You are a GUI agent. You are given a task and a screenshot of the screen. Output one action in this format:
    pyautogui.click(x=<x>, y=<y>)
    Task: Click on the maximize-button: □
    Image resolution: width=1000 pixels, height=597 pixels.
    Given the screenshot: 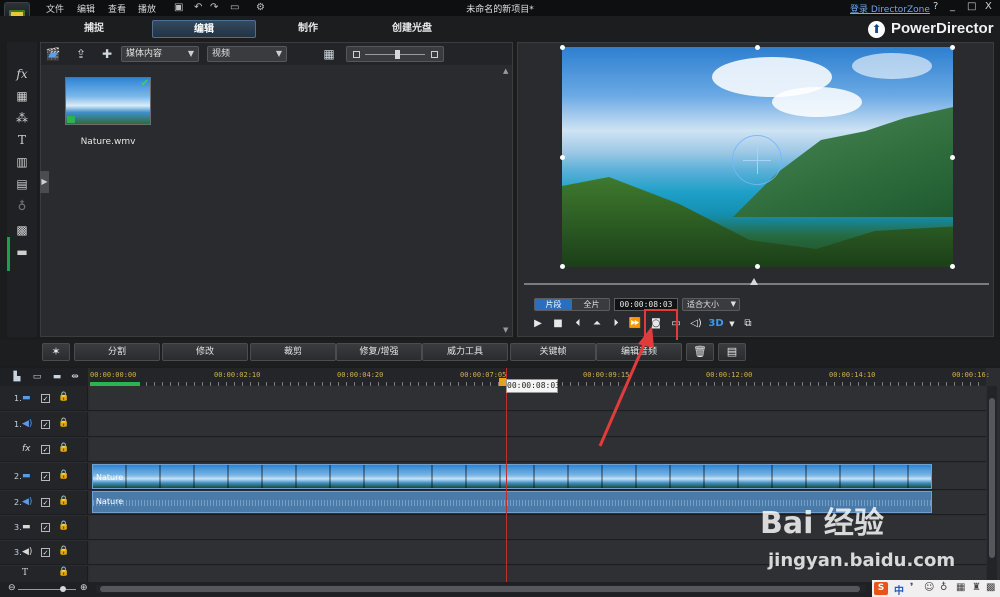 What is the action you would take?
    pyautogui.click(x=971, y=6)
    